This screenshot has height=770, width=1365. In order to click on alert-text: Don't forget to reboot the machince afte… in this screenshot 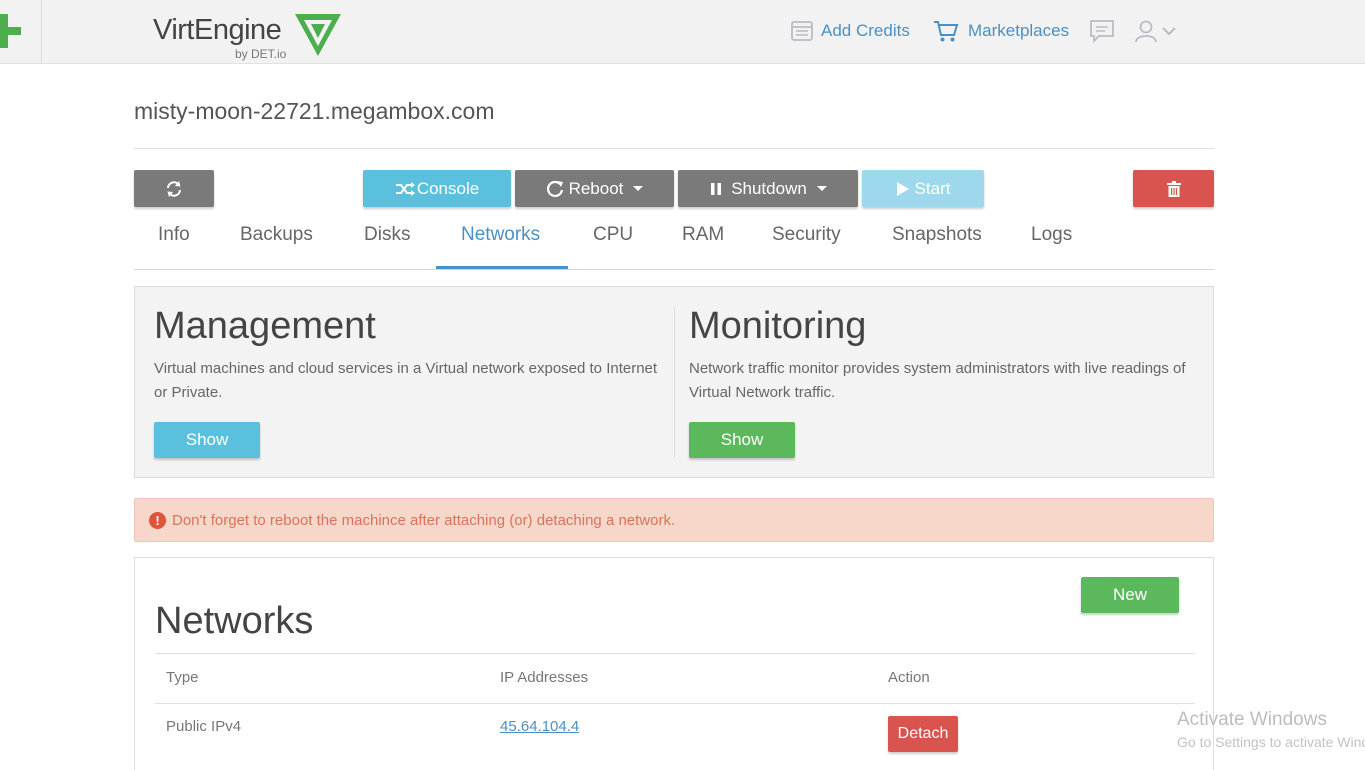, I will do `click(424, 520)`.